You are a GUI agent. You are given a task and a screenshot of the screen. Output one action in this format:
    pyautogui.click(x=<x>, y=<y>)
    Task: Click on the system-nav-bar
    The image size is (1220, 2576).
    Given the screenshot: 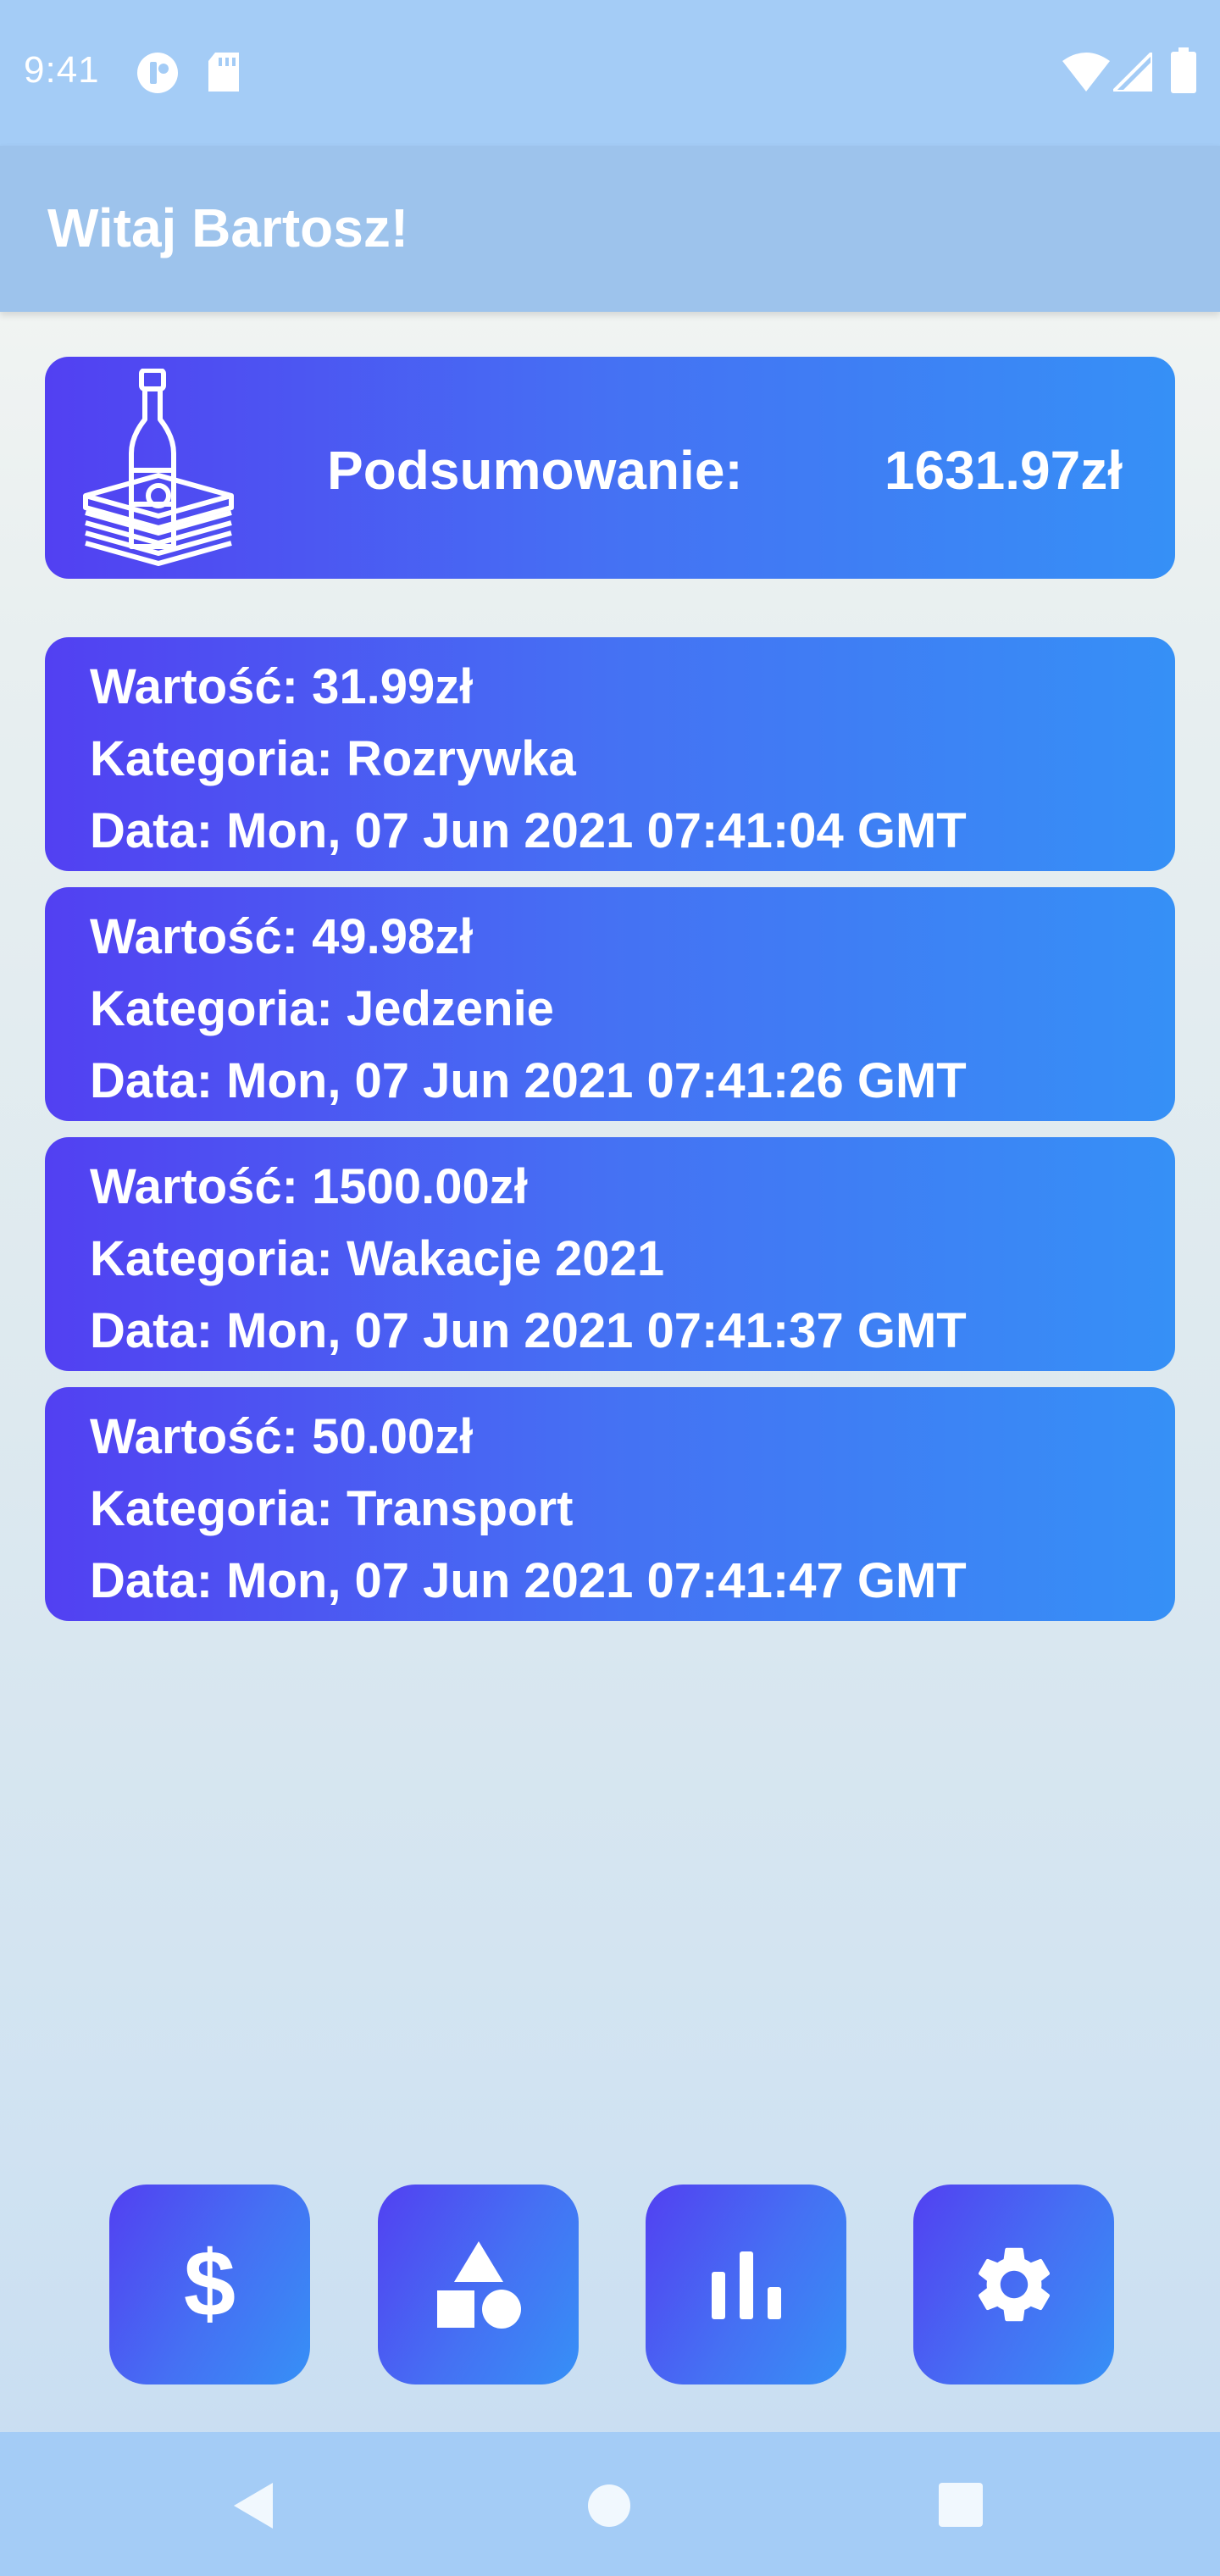 What is the action you would take?
    pyautogui.click(x=610, y=2504)
    